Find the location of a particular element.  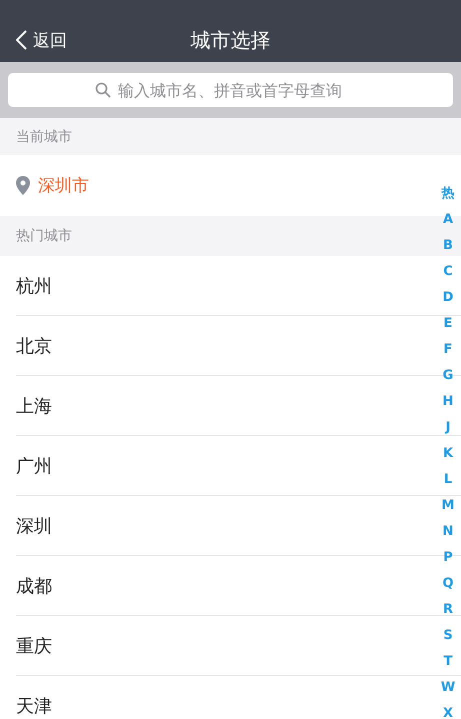

city-item: 重庆 is located at coordinates (34, 646).